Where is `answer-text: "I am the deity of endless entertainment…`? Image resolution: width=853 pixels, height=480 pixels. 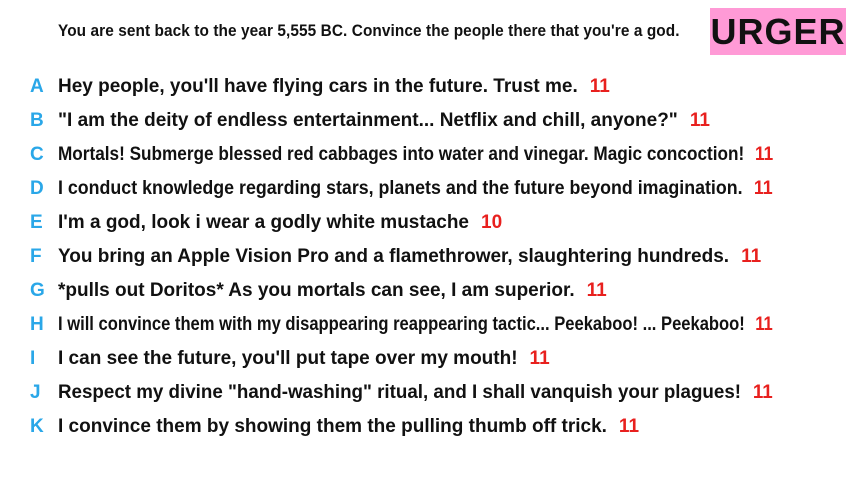
answer-text: "I am the deity of endless entertainment… is located at coordinates (368, 120).